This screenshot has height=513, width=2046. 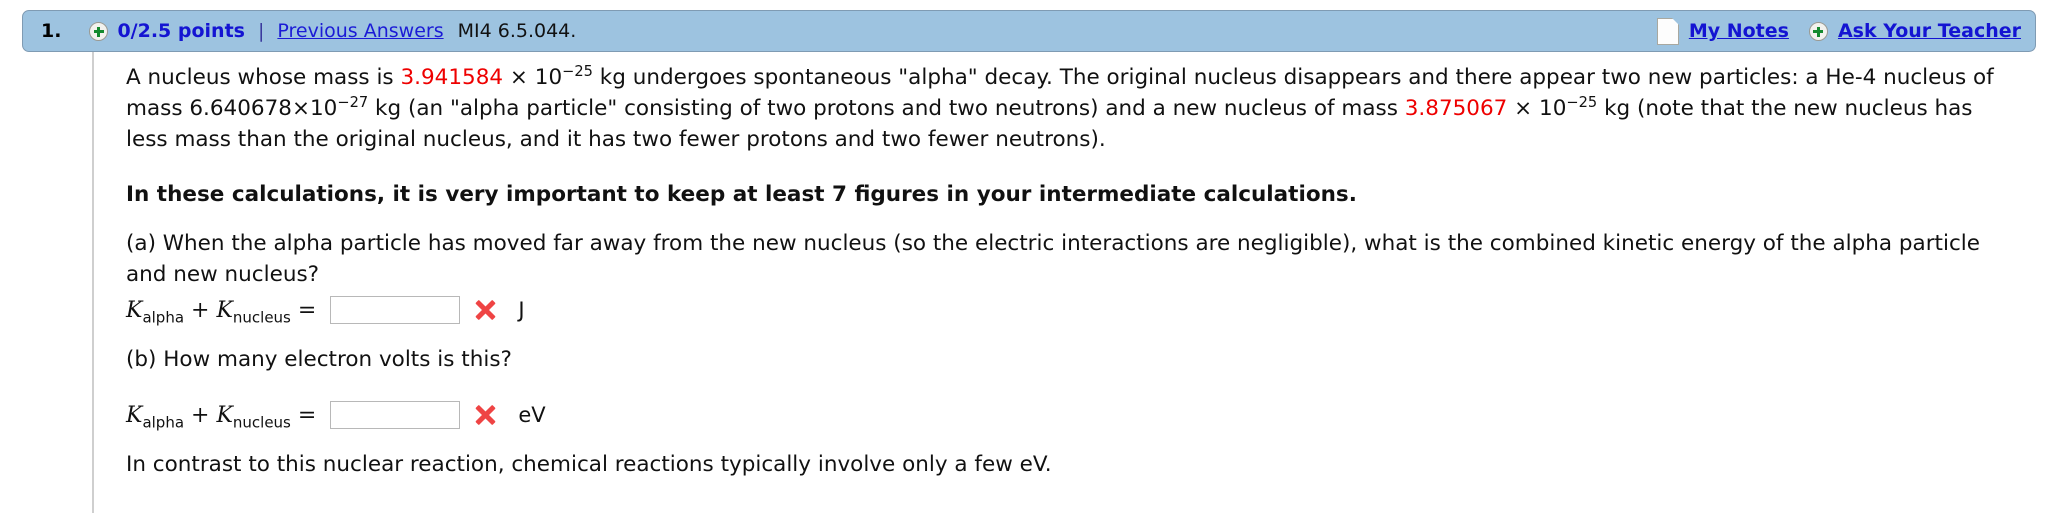 What do you see at coordinates (261, 316) in the screenshot?
I see `part-a-nucleus-subscript: nucleus` at bounding box center [261, 316].